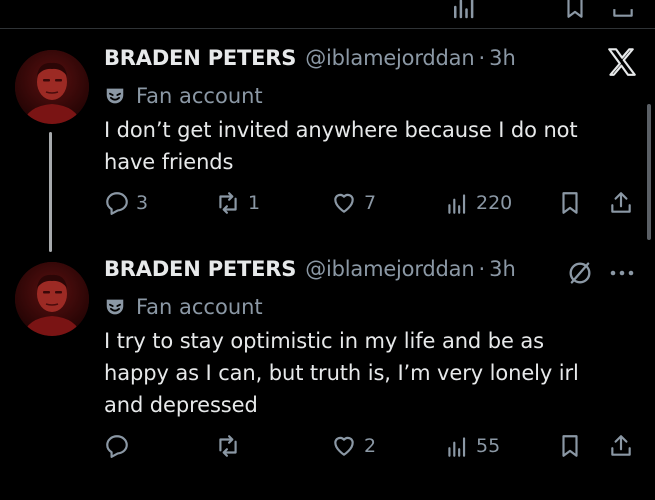 This screenshot has height=500, width=655. I want to click on views-button: 220, so click(478, 203).